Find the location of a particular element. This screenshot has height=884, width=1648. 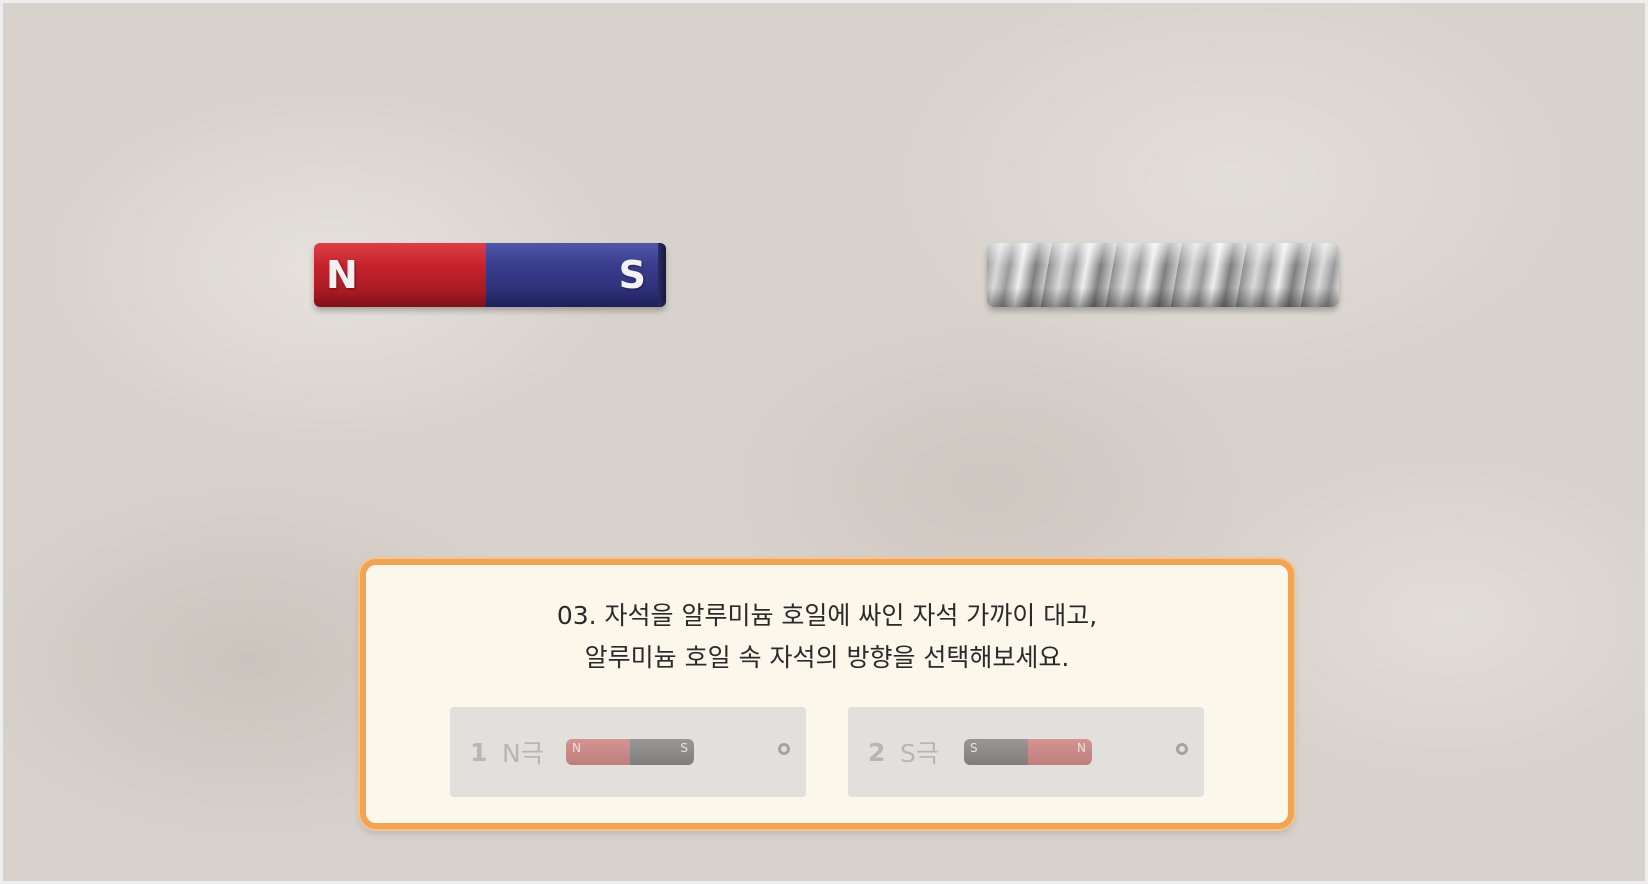

option-label: S극 is located at coordinates (919, 753).